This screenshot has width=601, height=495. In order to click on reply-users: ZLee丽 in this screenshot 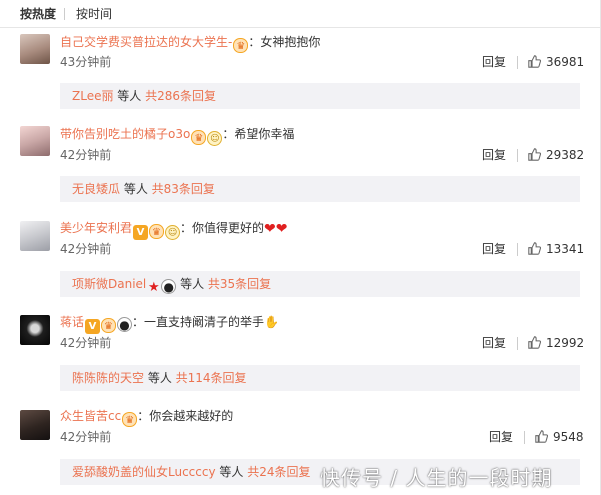, I will do `click(92, 96)`.